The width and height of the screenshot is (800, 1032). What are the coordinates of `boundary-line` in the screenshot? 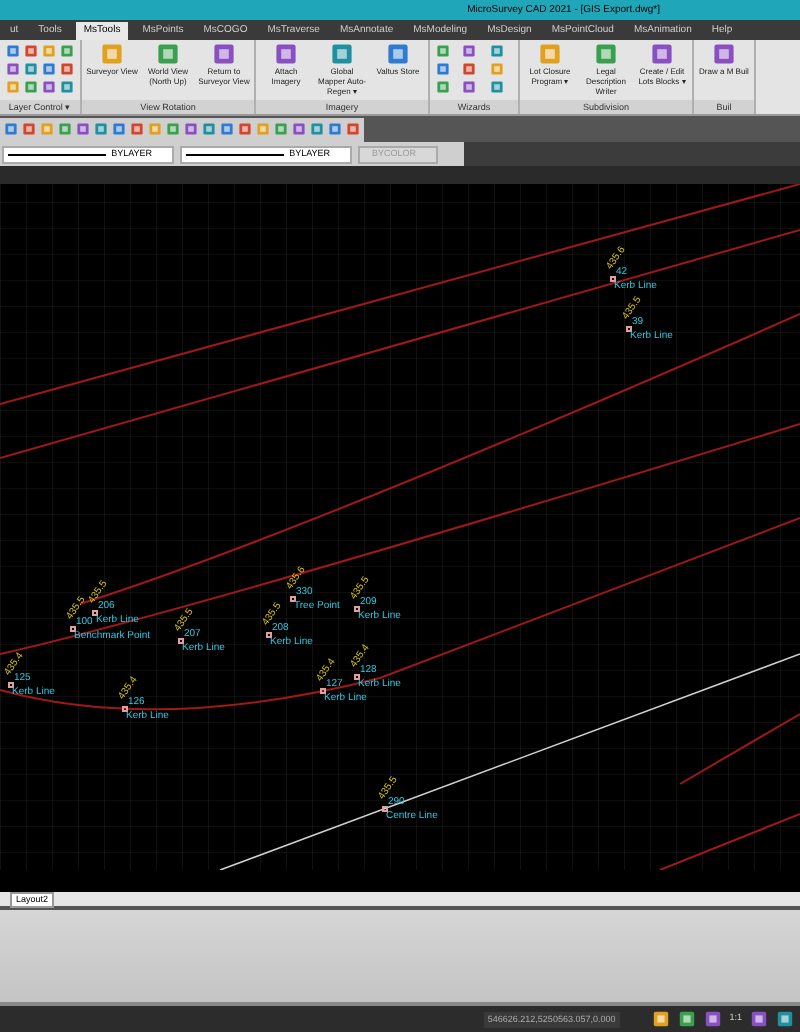 It's located at (729, 841).